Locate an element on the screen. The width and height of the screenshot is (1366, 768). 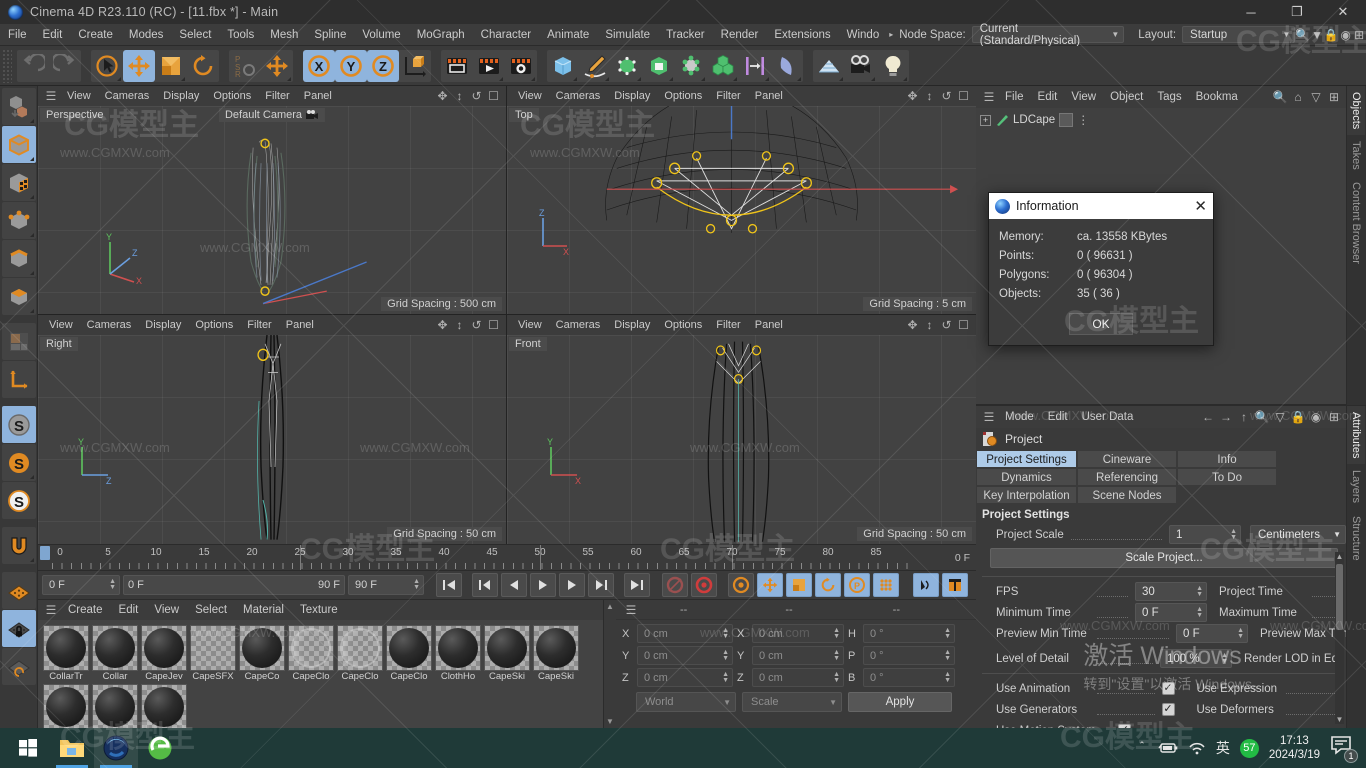
vp-menu-panel: Panel is located at coordinates (318, 96).